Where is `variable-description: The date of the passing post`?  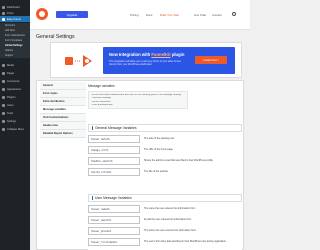
variable-description: The date of the passing post is located at coordinates (159, 139).